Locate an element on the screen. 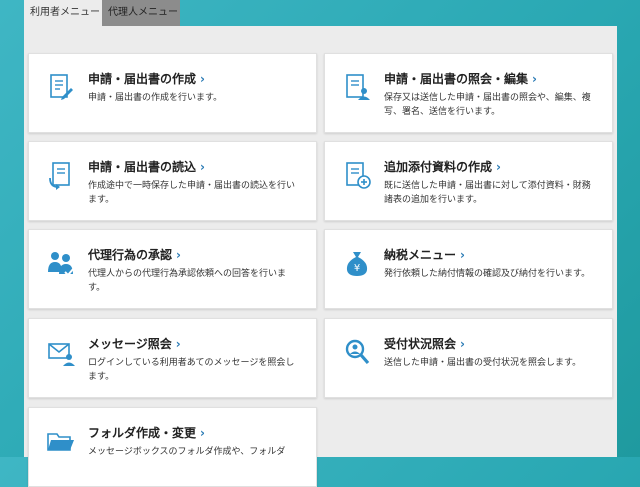  mail-person-icon is located at coordinates (61, 354).